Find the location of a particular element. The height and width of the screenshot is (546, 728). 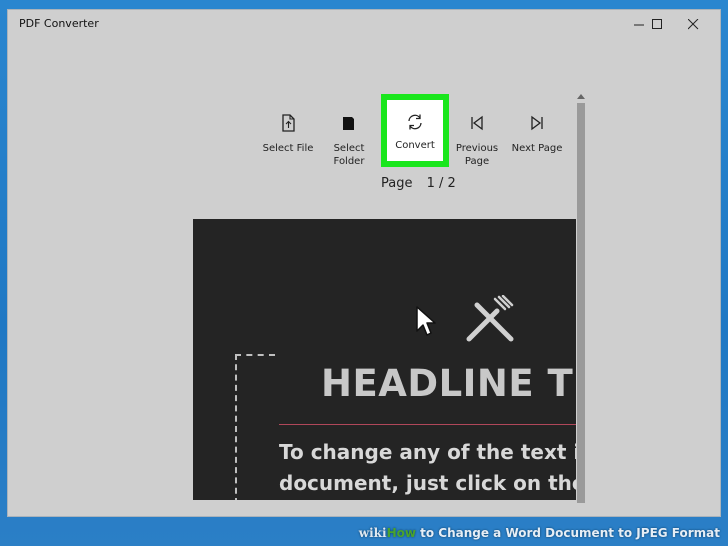

skip-next-icon is located at coordinates (537, 123).